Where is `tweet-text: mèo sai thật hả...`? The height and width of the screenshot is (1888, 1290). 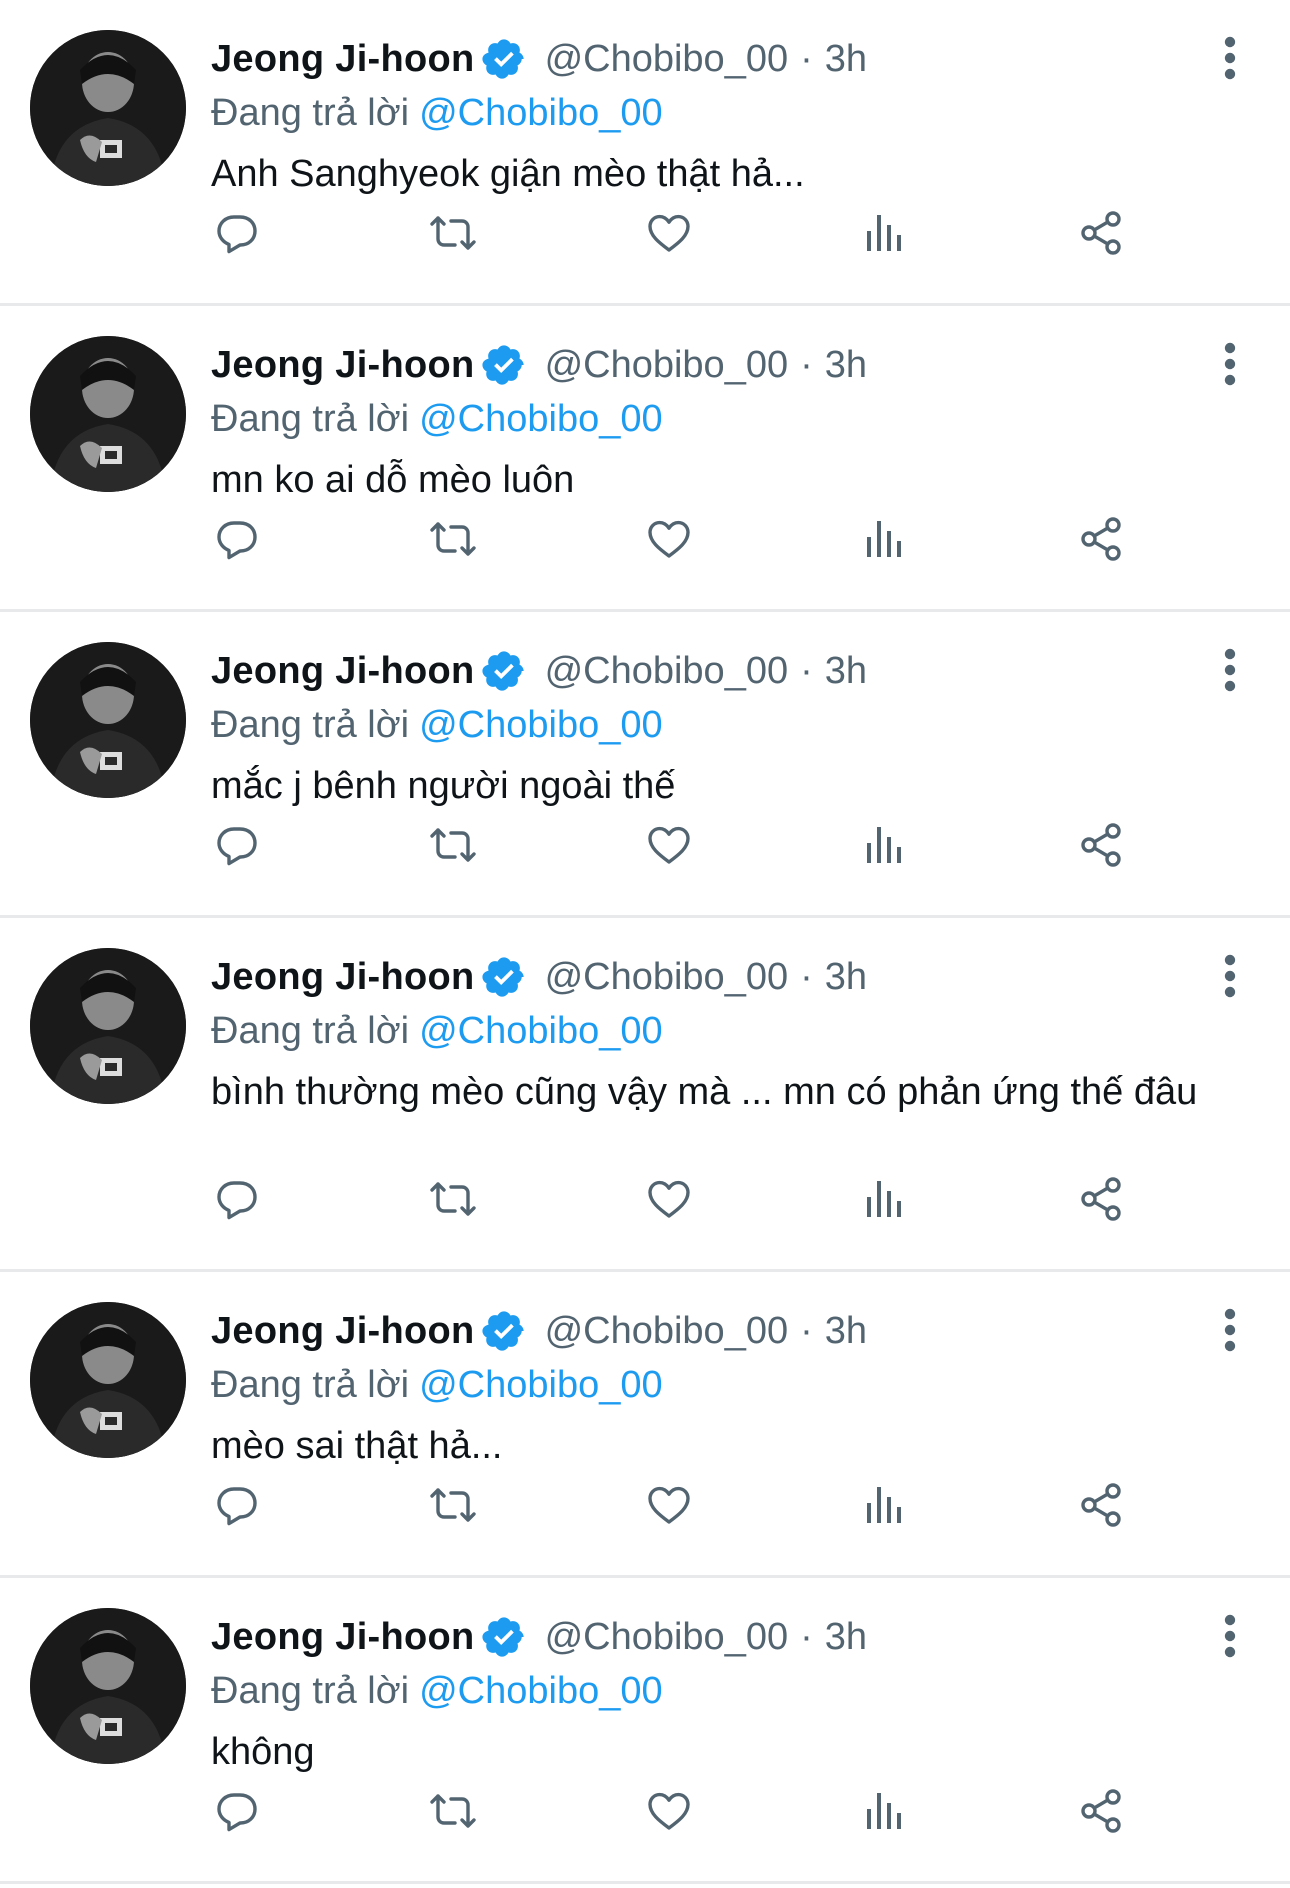
tweet-text: mèo sai thật hả... is located at coordinates (357, 1446).